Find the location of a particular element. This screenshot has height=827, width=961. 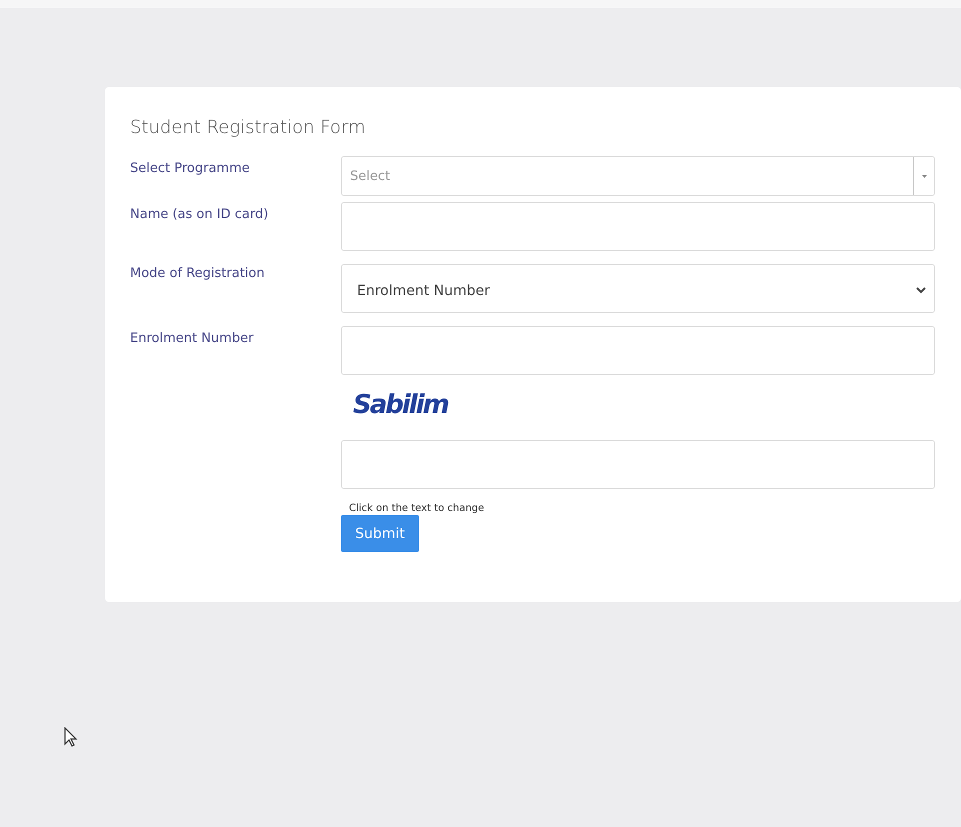

field-label: Select Programme is located at coordinates (190, 169).